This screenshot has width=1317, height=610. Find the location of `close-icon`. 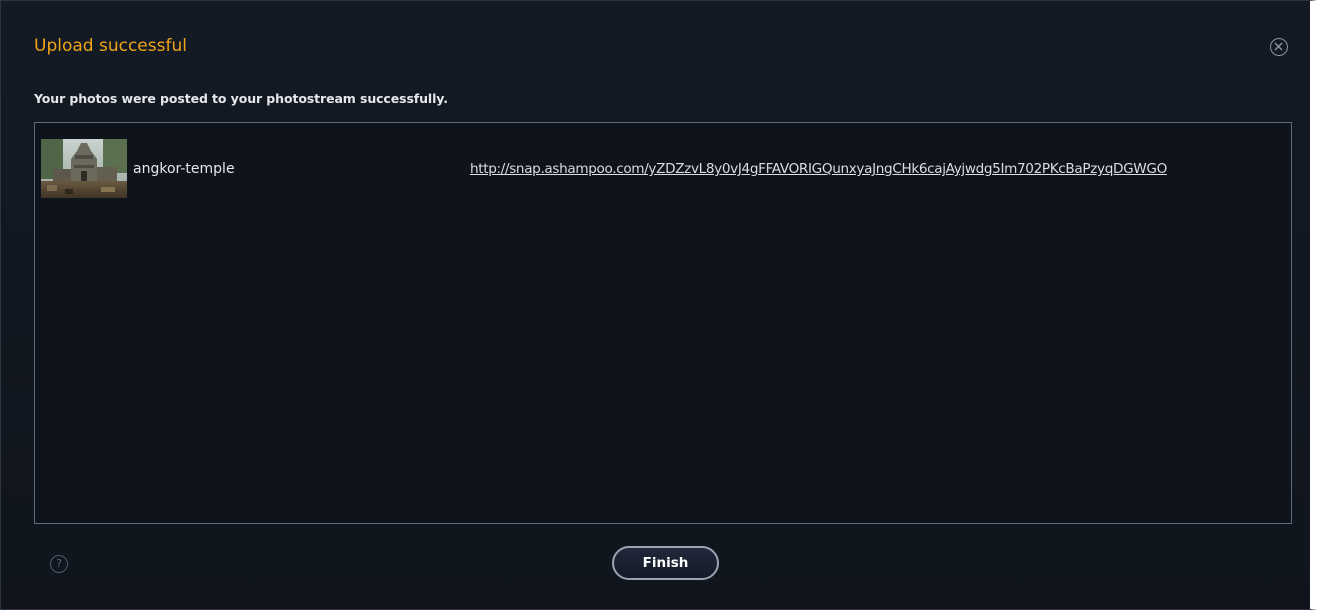

close-icon is located at coordinates (1279, 47).